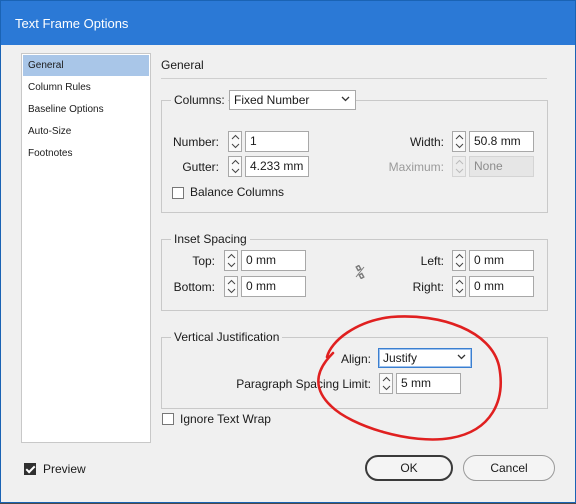 The width and height of the screenshot is (576, 504). I want to click on gutter-stepper, so click(235, 166).